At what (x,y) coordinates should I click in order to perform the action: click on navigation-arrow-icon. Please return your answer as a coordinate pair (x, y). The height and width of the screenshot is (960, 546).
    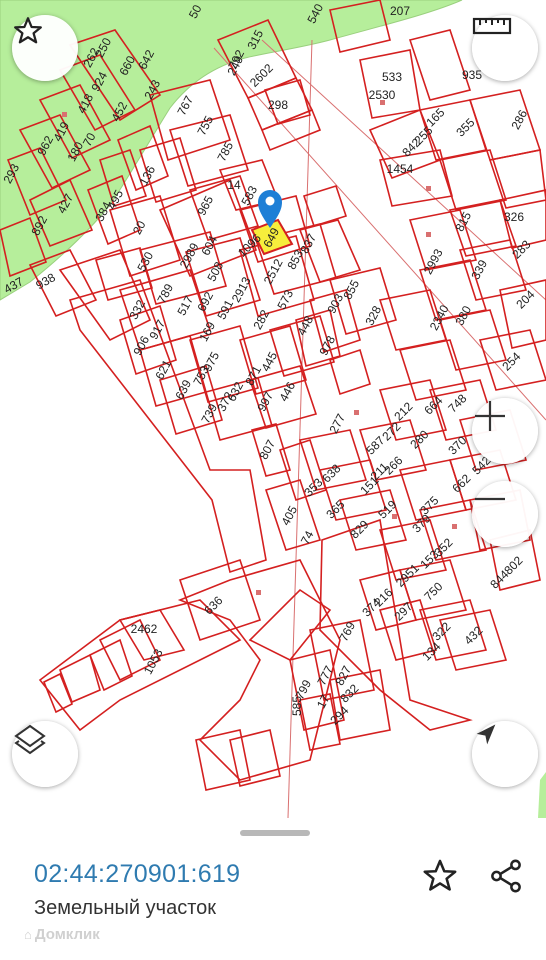
    Looking at the image, I should click on (486, 734).